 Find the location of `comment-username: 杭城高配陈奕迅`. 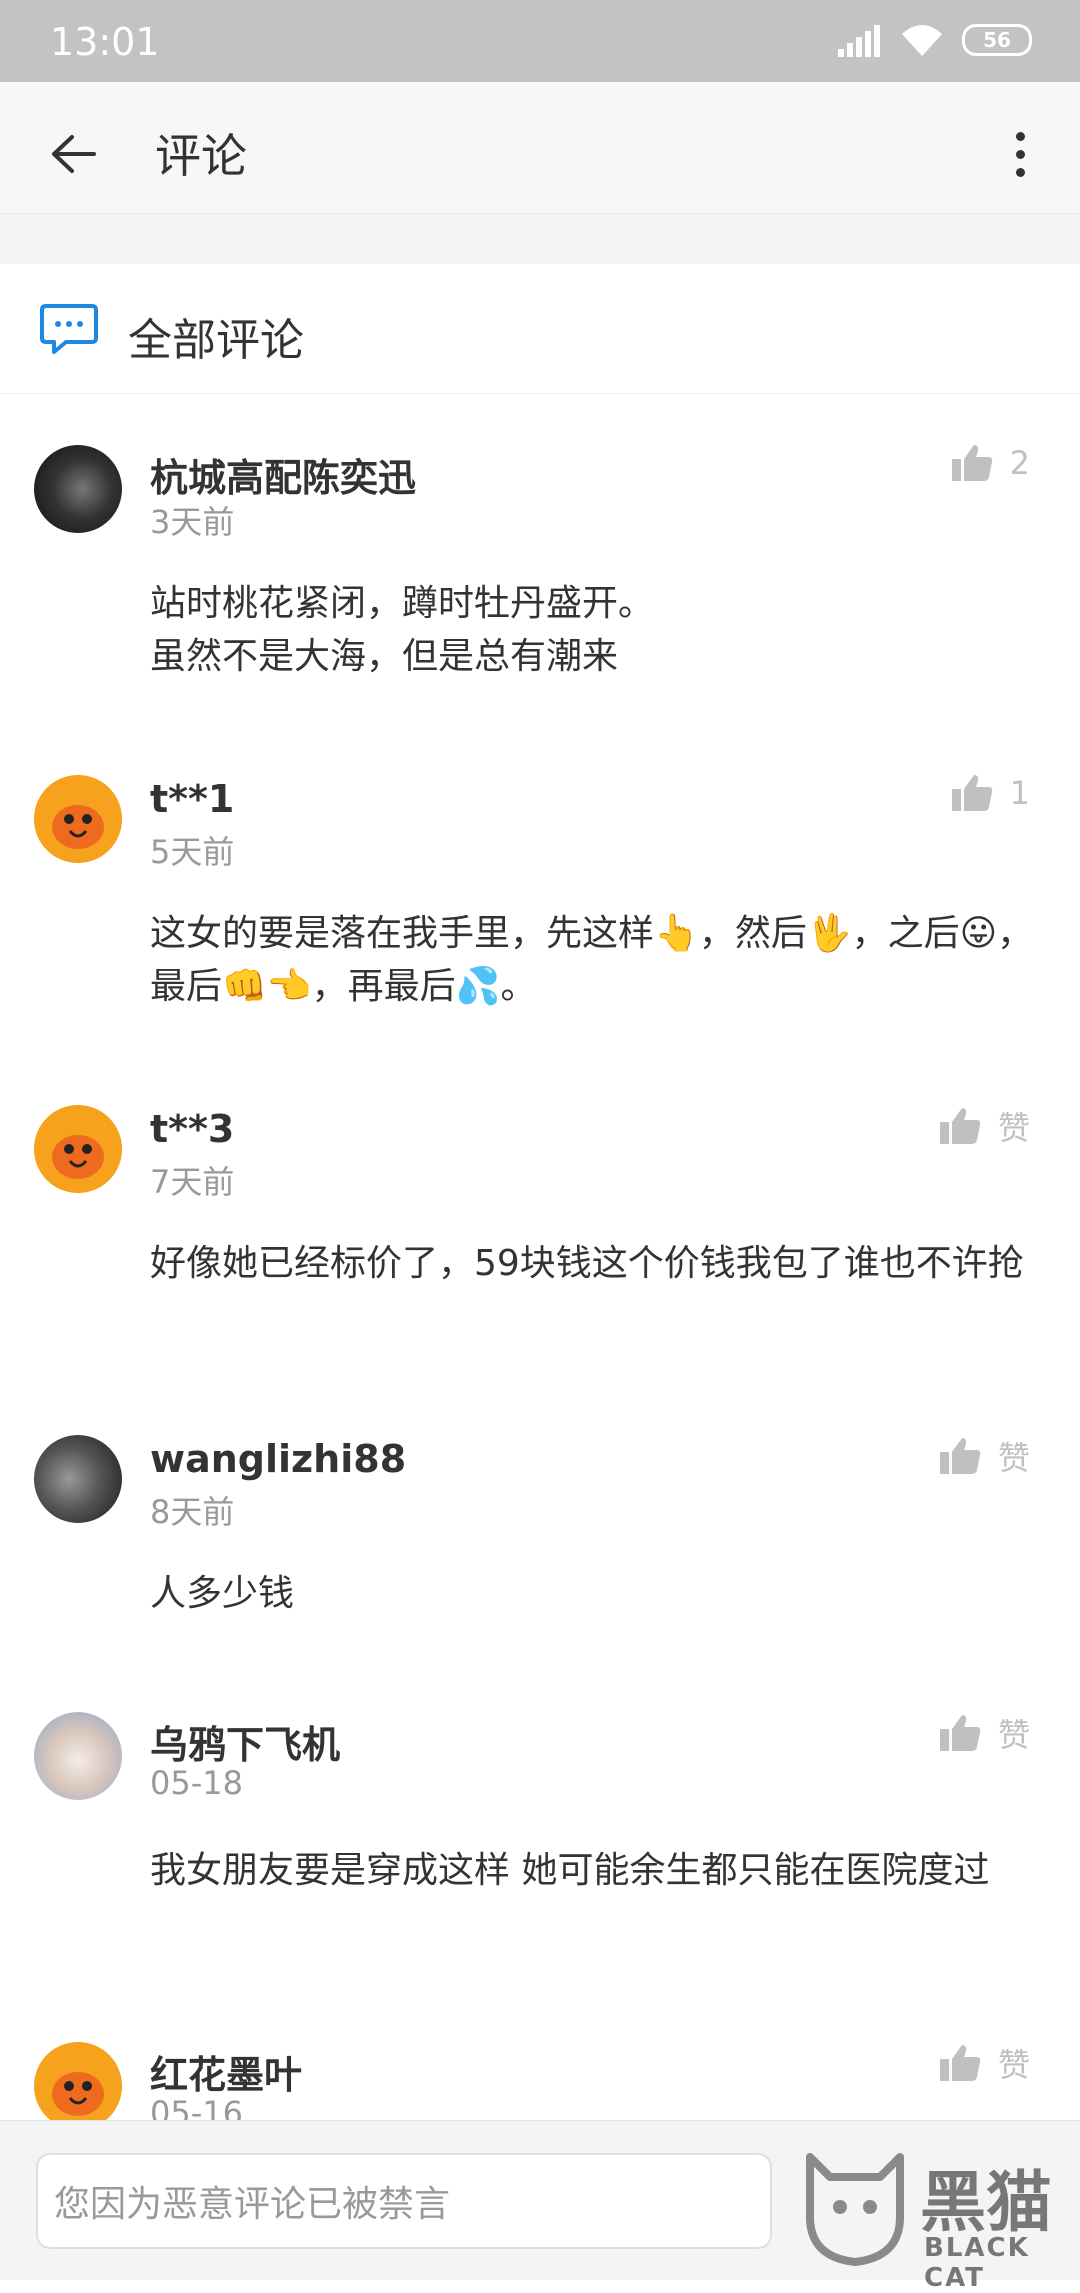

comment-username: 杭城高配陈奕迅 is located at coordinates (283, 474).